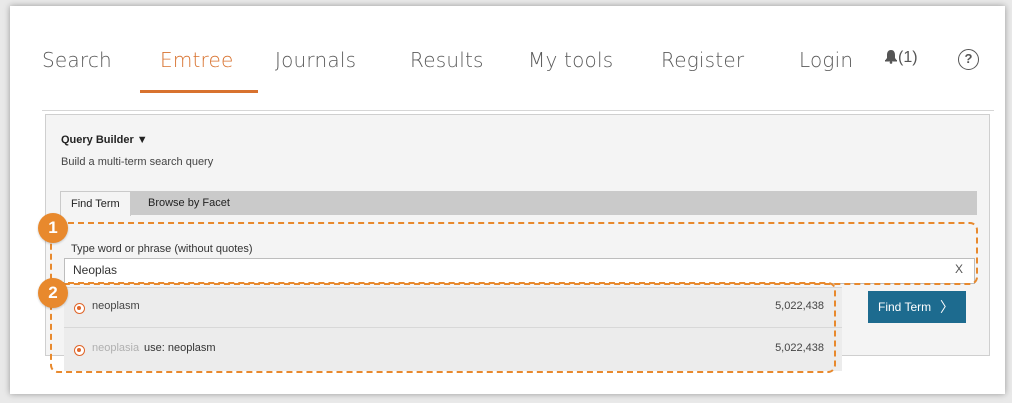 The height and width of the screenshot is (403, 1012). Describe the element at coordinates (315, 60) in the screenshot. I see `nav-journals: Journals` at that location.